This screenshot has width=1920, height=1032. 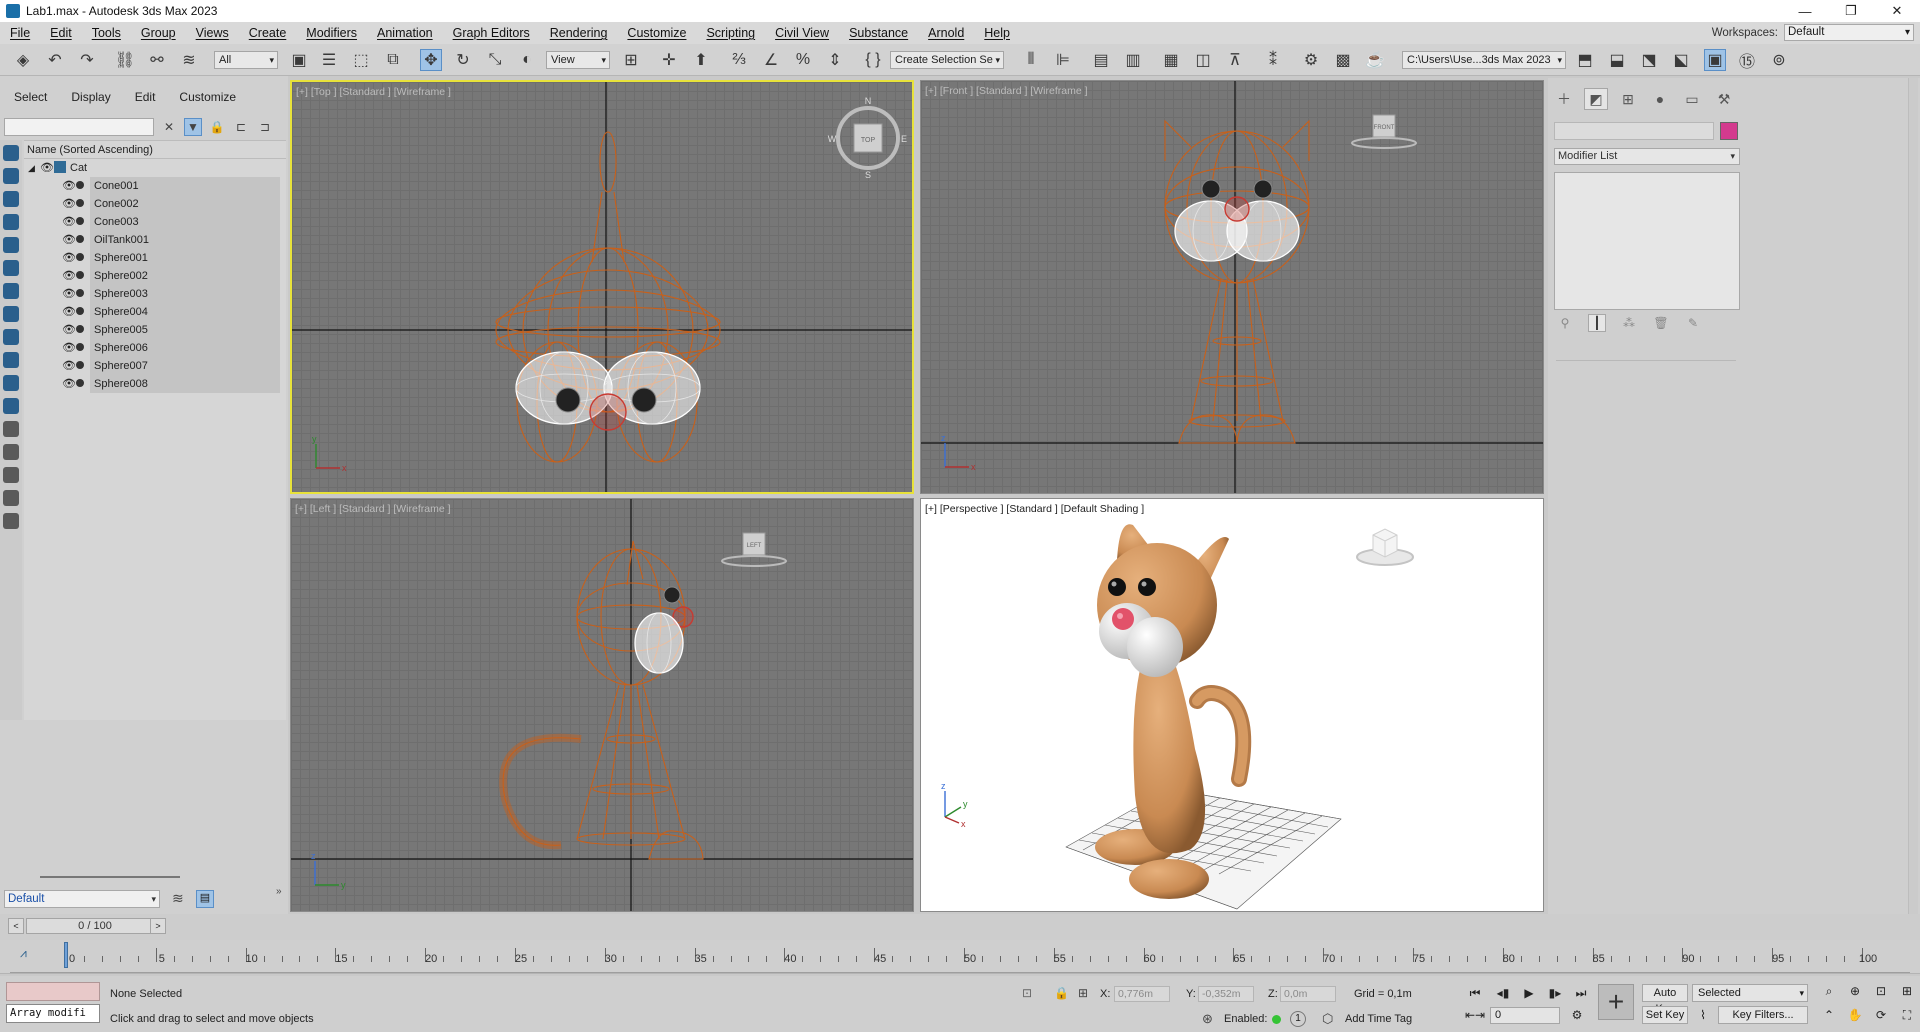 I want to click on zoom-icon: ⌕, so click(x=1829, y=991).